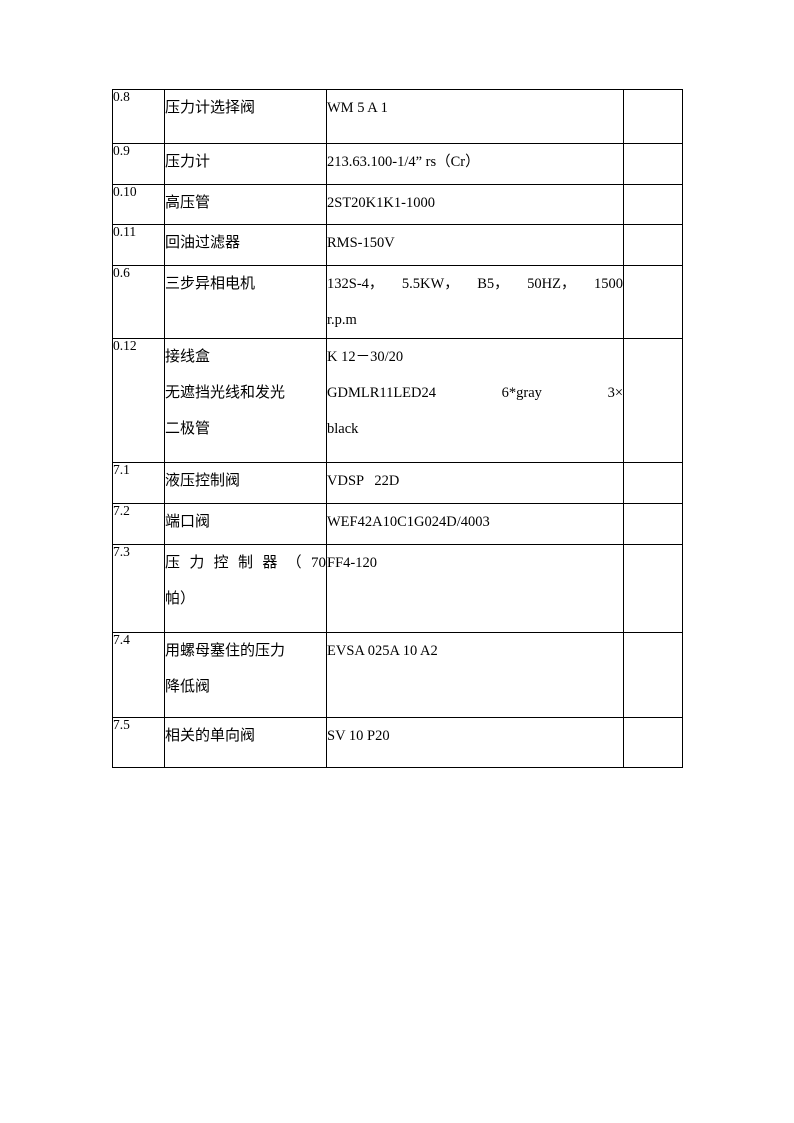 Image resolution: width=794 pixels, height=1123 pixels. Describe the element at coordinates (430, 284) in the screenshot. I see `model-part: 5.5KW，` at that location.